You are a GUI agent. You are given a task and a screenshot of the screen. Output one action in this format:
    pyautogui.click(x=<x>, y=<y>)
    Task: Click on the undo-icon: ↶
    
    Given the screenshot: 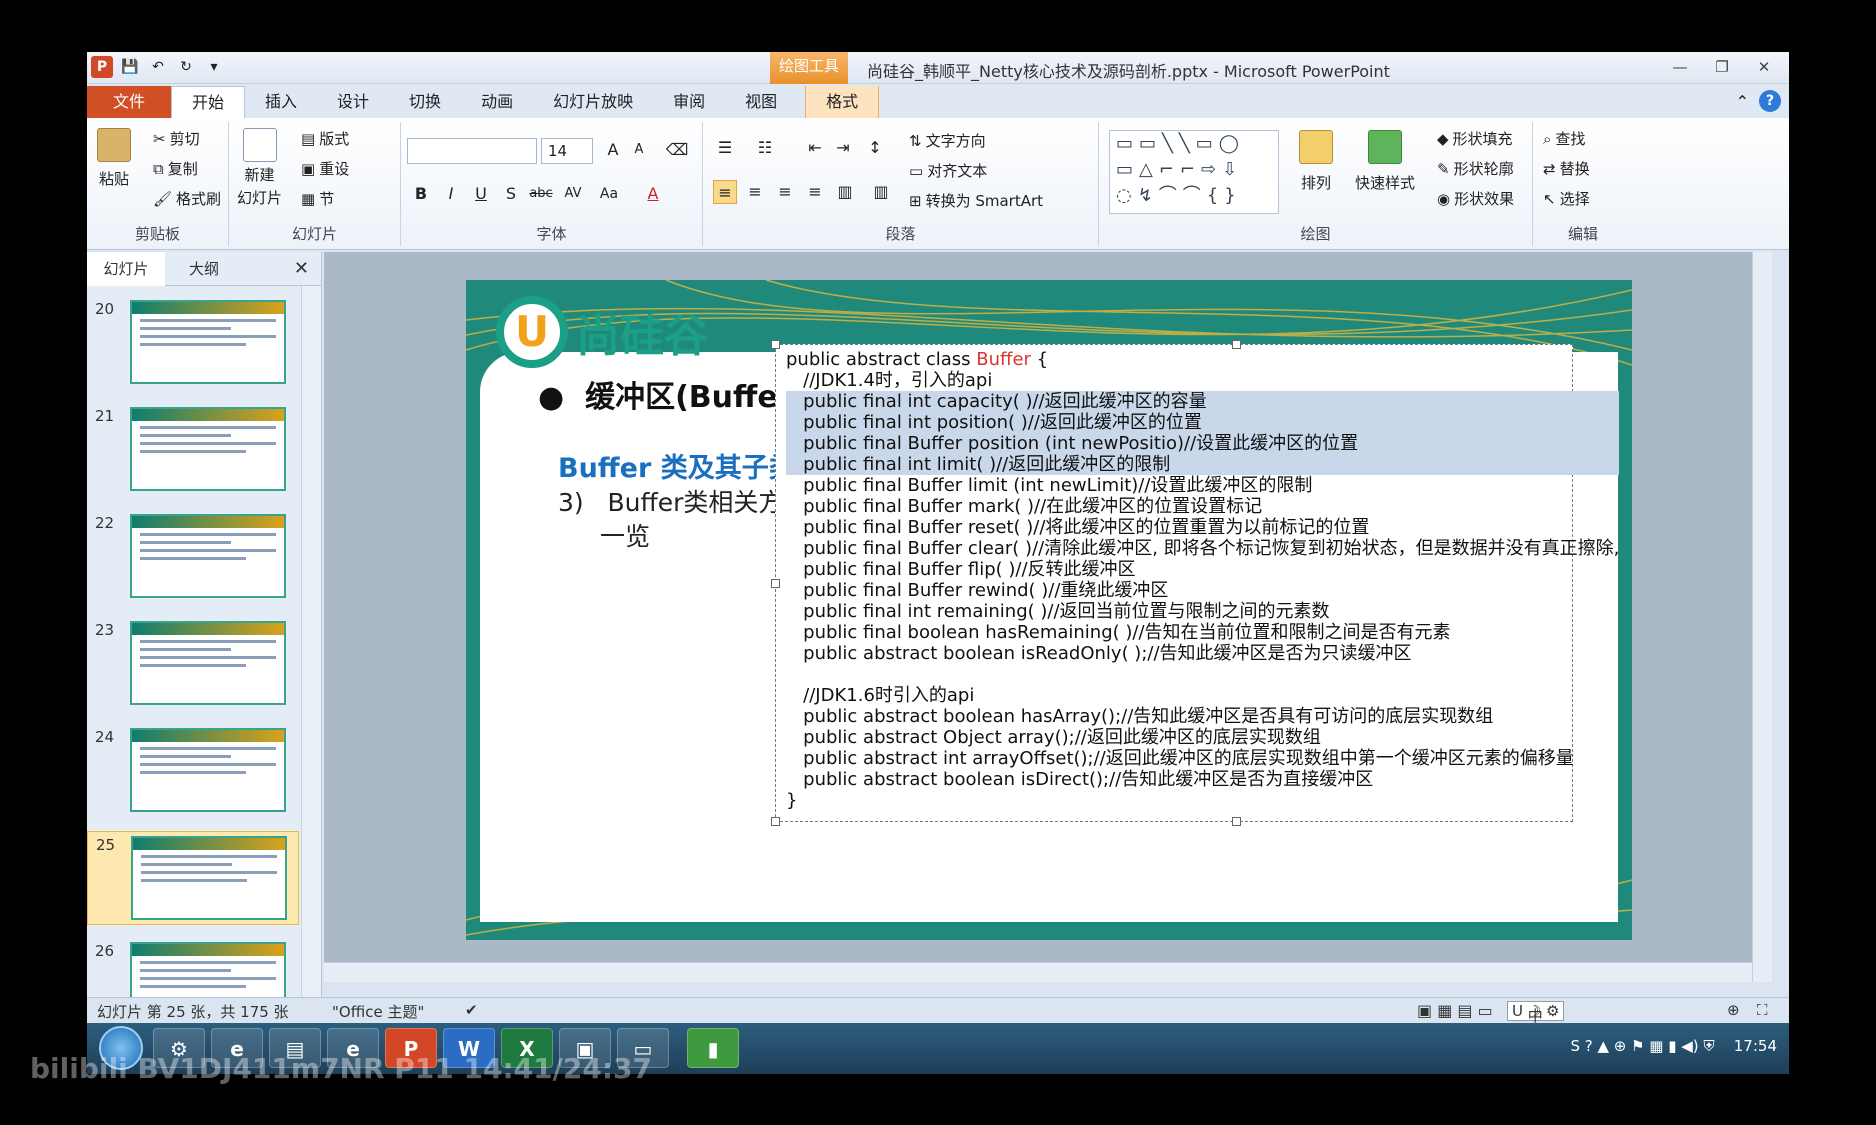 What is the action you would take?
    pyautogui.click(x=158, y=67)
    